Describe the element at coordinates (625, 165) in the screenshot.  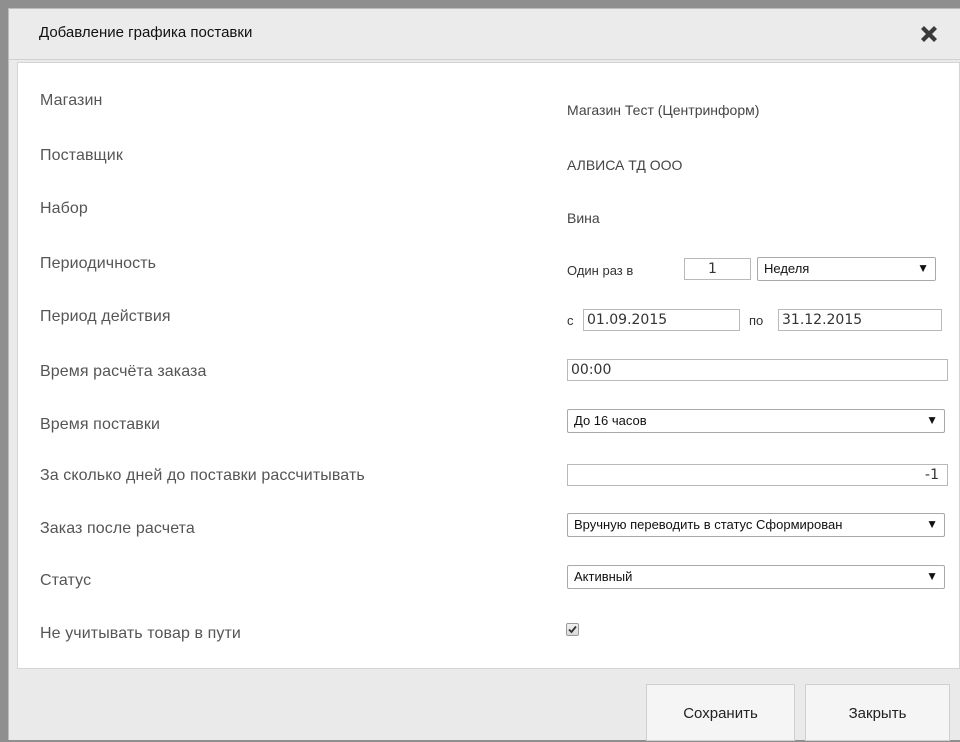
I see `supplier-value: АЛВИСА ТД ООО` at that location.